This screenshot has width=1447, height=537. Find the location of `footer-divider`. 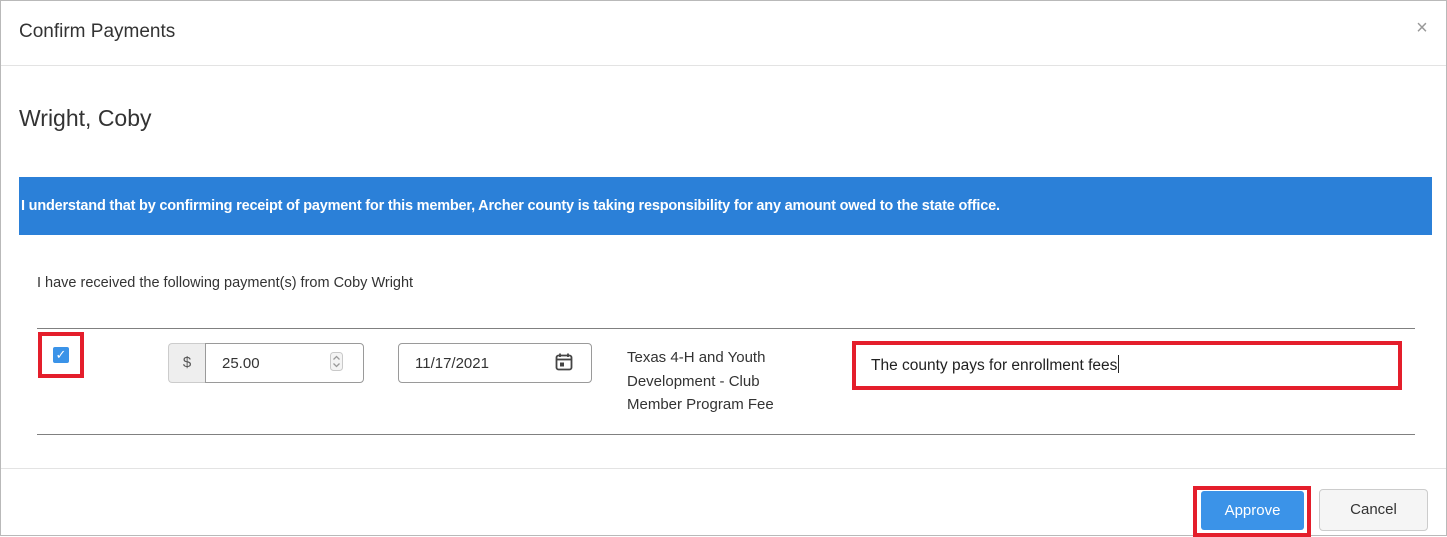

footer-divider is located at coordinates (723, 468).